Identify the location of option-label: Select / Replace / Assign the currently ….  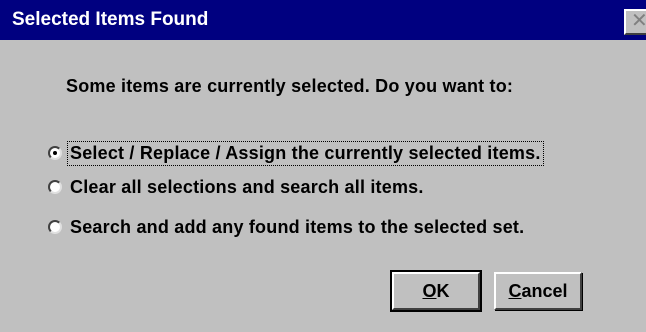
(305, 153).